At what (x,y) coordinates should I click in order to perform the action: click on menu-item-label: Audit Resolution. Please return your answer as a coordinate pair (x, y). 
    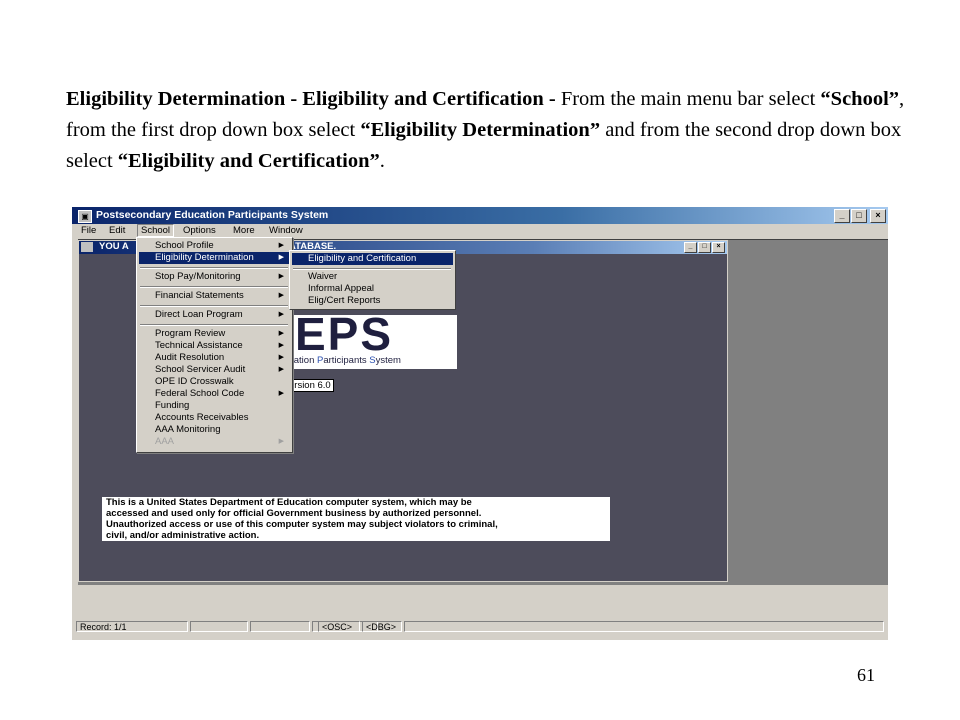
    Looking at the image, I should click on (190, 357).